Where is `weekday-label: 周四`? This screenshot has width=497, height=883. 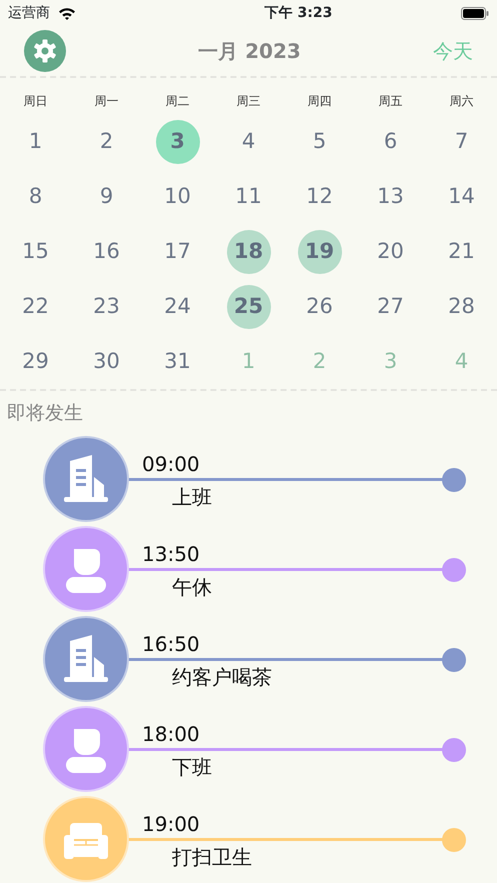
weekday-label: 周四 is located at coordinates (320, 101).